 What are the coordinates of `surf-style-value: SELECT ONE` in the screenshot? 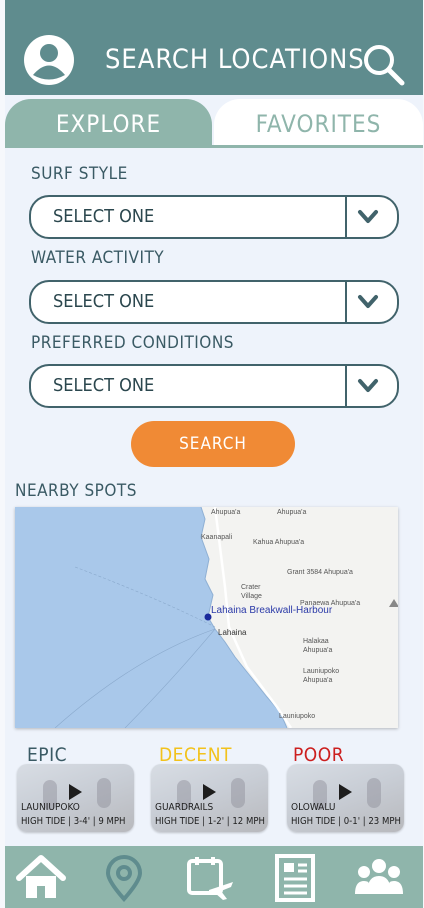 It's located at (104, 216).